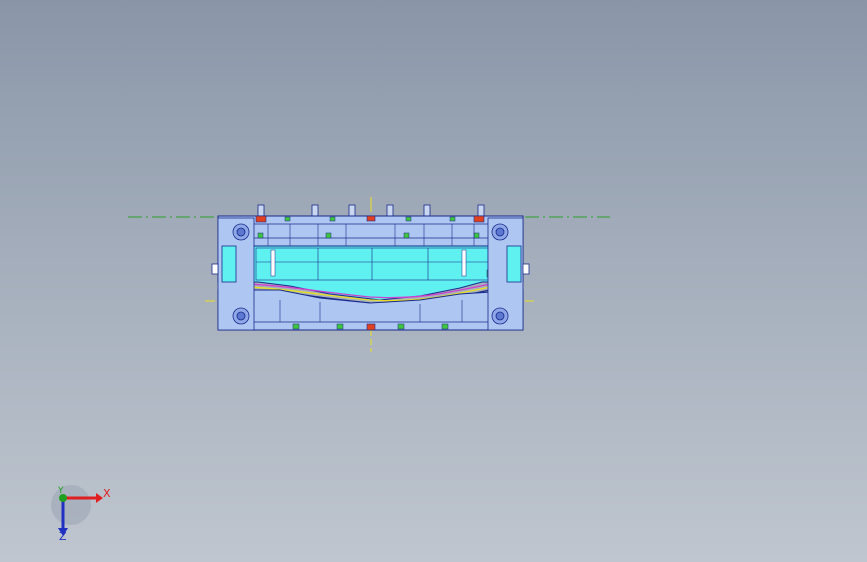 The image size is (867, 562). I want to click on triad-shadow, so click(71, 505).